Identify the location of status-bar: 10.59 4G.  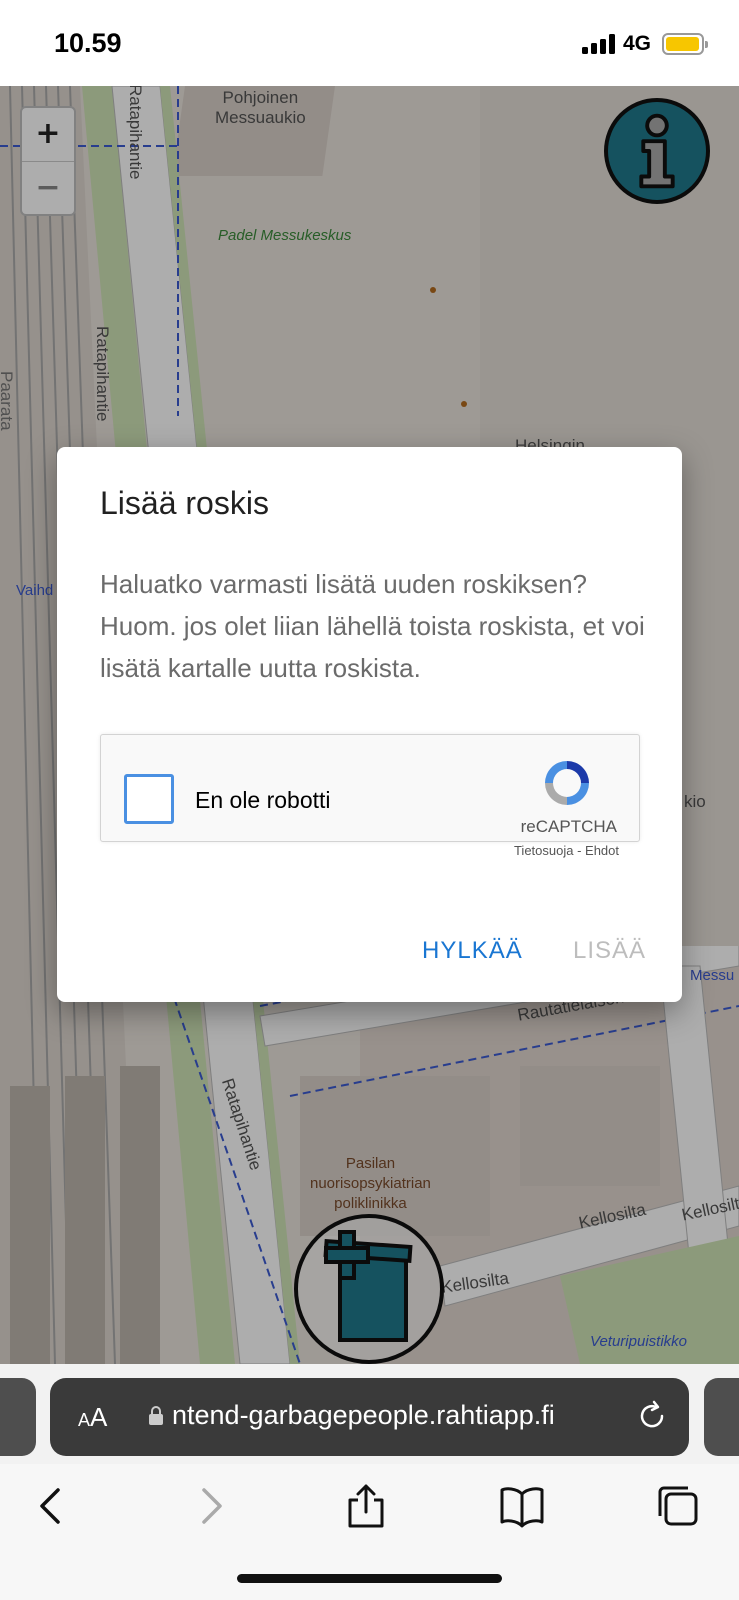
(369, 43).